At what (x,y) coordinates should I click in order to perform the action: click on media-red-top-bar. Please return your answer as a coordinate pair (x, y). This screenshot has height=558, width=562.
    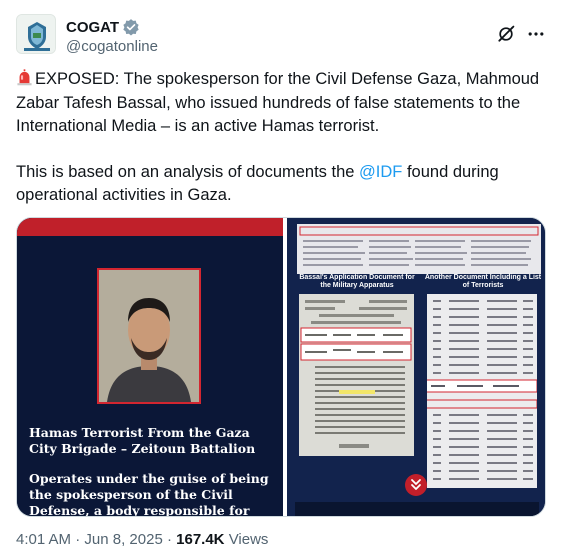
    Looking at the image, I should click on (150, 227).